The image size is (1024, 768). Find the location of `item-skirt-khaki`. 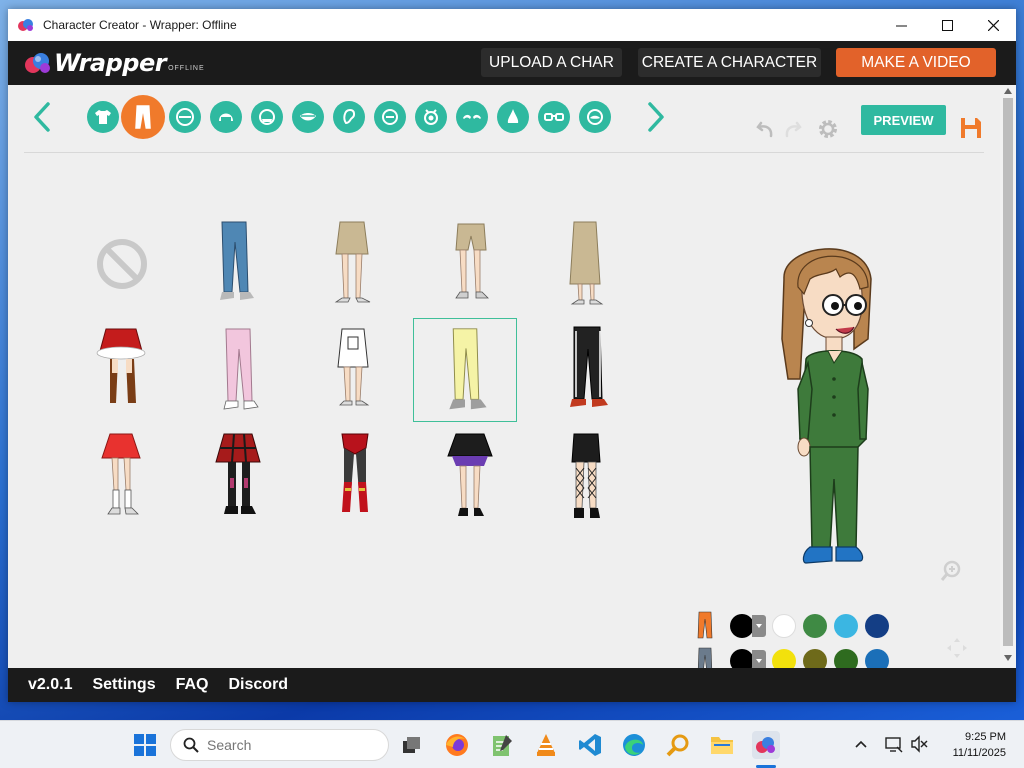

item-skirt-khaki is located at coordinates (354, 264).